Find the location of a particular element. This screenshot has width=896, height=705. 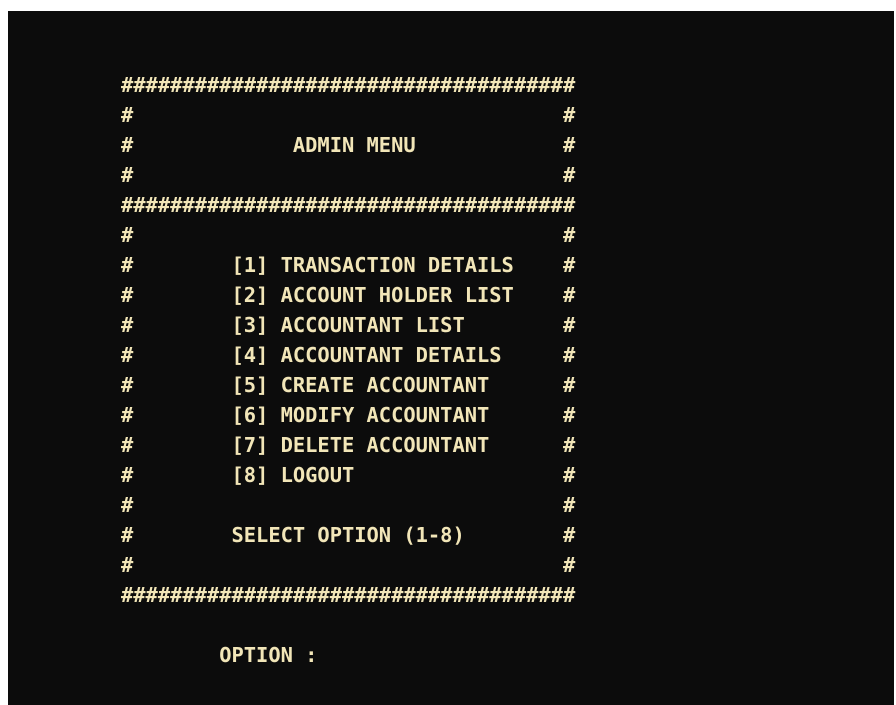

menu-option-7: # [7] DELETE ACCOUNTANT # is located at coordinates (348, 445).